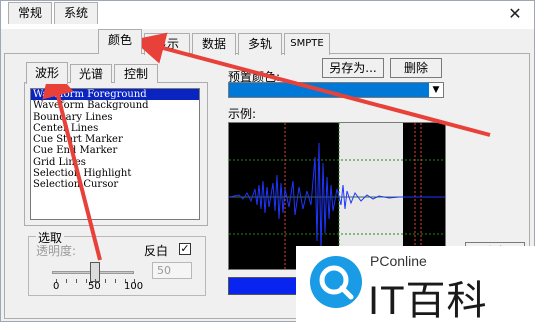  Describe the element at coordinates (47, 73) in the screenshot. I see `subtab-waveform: 波形` at that location.